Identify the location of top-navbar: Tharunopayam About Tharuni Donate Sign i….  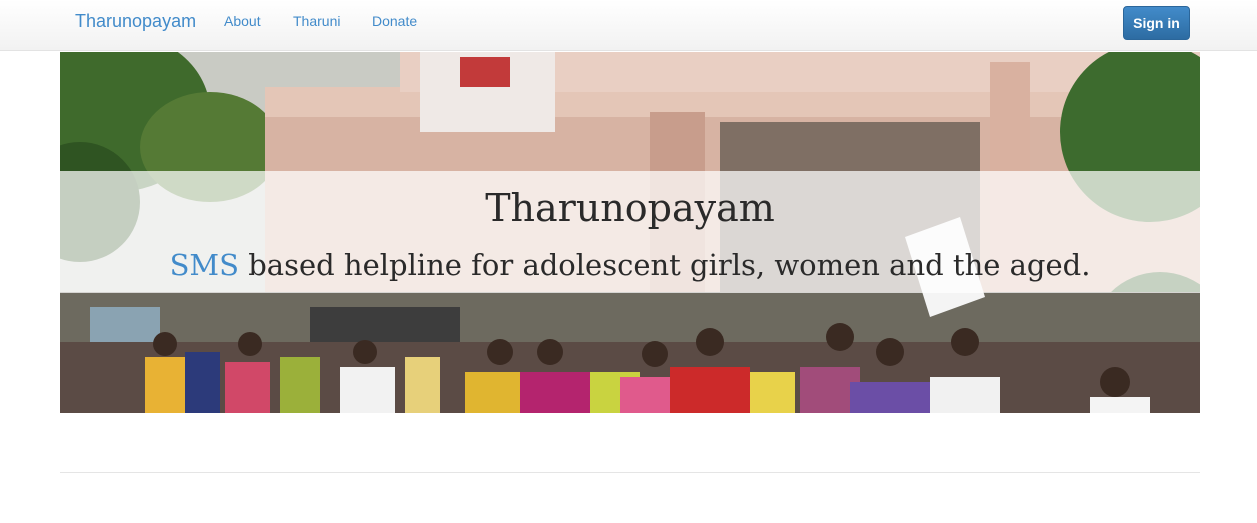
(628, 25).